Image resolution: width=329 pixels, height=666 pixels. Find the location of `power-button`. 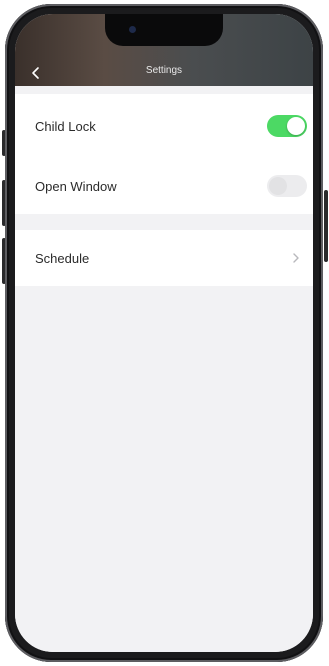

power-button is located at coordinates (326, 226).